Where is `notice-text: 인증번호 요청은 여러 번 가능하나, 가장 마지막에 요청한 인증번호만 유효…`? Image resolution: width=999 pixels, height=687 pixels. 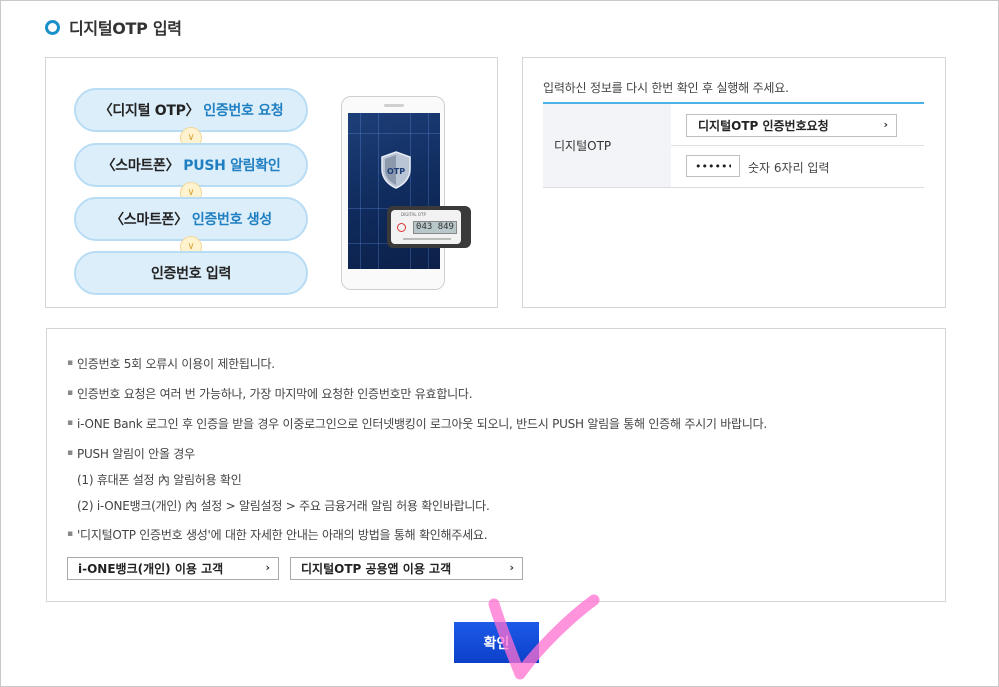
notice-text: 인증번호 요청은 여러 번 가능하나, 가장 마지막에 요청한 인증번호만 유효… is located at coordinates (275, 394).